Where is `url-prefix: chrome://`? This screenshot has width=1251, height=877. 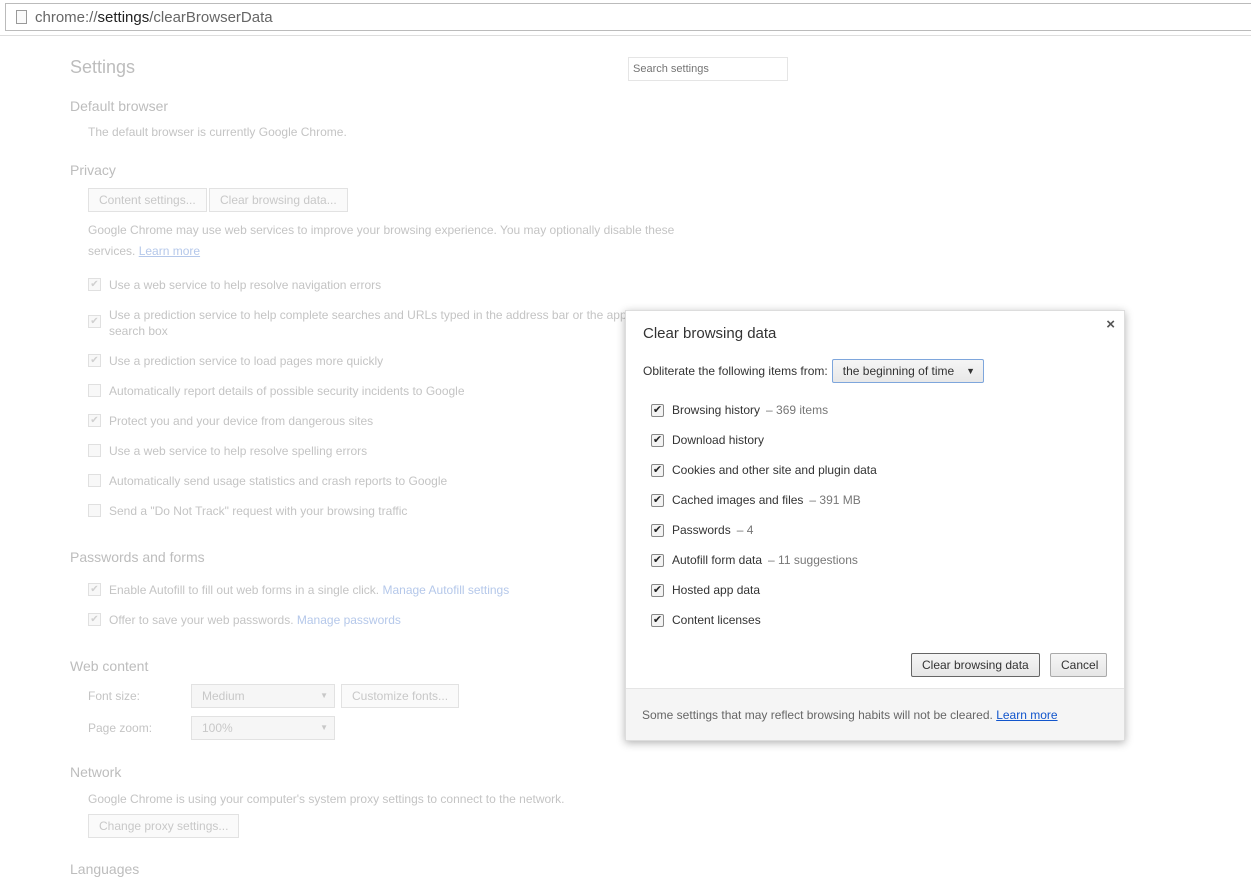
url-prefix: chrome:// is located at coordinates (66, 17).